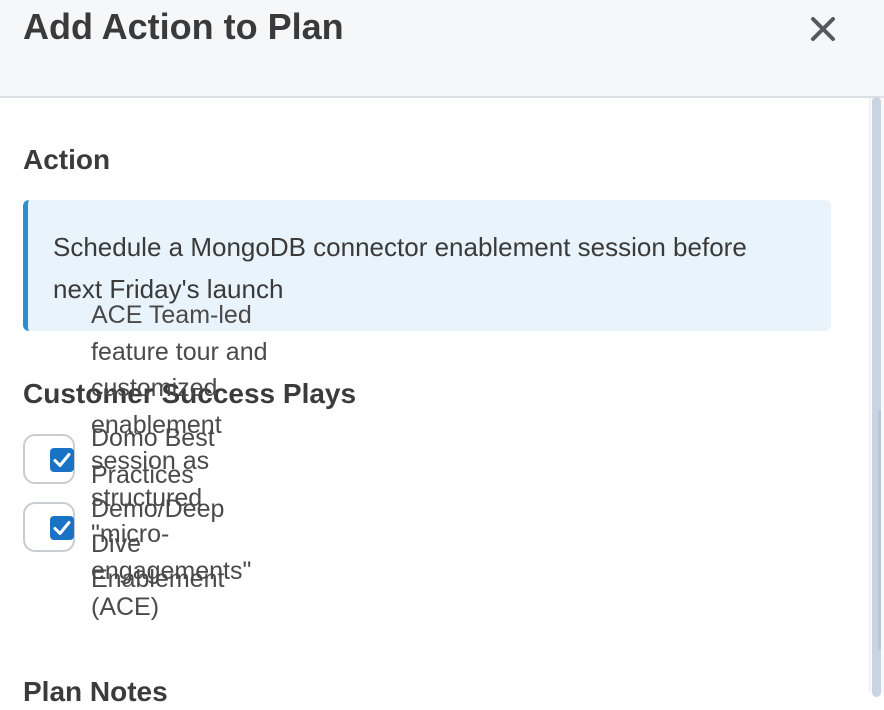 The height and width of the screenshot is (710, 884). Describe the element at coordinates (49, 527) in the screenshot. I see `play-checkbox-demo-deep-dive` at that location.